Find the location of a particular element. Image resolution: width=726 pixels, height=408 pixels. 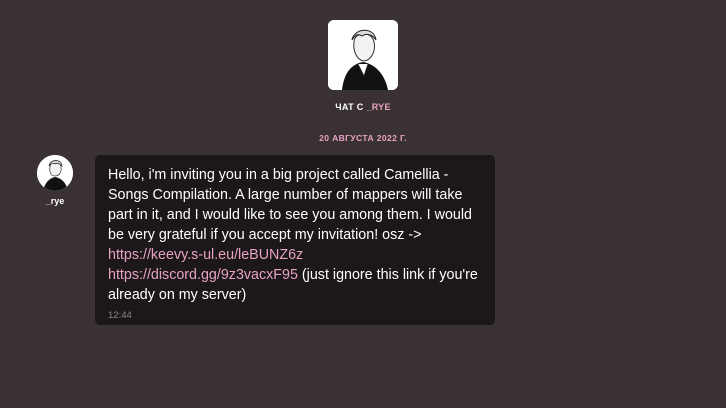

date-divider: 20 АВГУСТА 2022 Г. is located at coordinates (363, 138).